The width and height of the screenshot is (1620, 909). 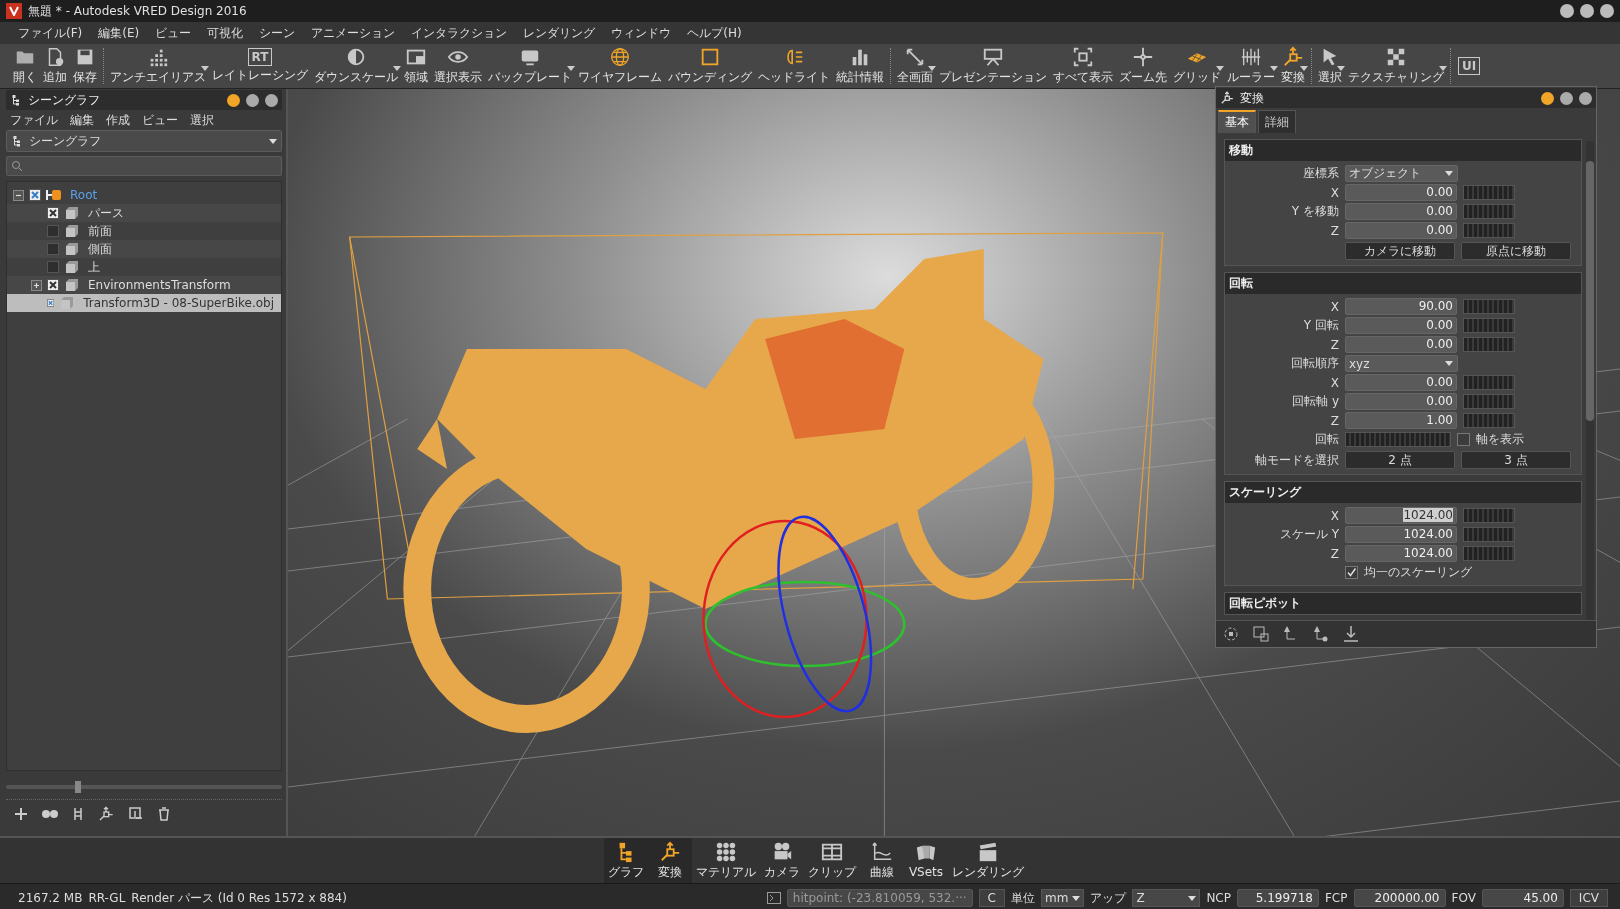 What do you see at coordinates (1143, 66) in the screenshot?
I see `toolbar-button: ズーム先` at bounding box center [1143, 66].